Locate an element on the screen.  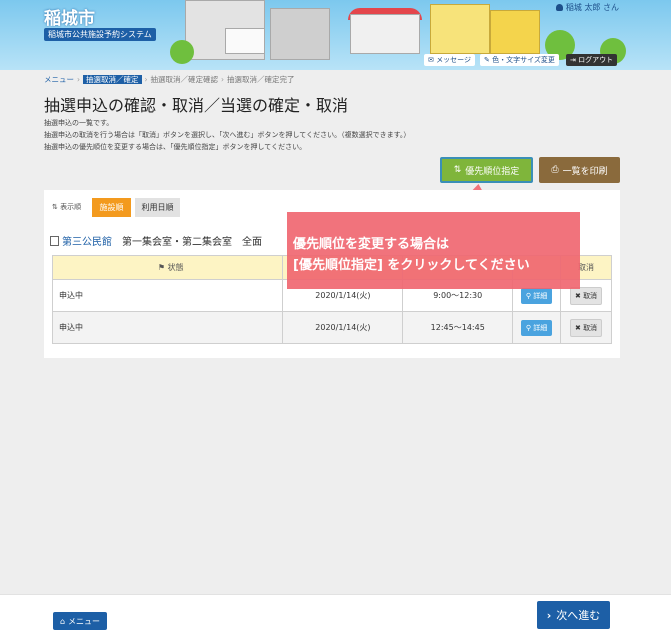
school-illustration is located at coordinates (385, 34).